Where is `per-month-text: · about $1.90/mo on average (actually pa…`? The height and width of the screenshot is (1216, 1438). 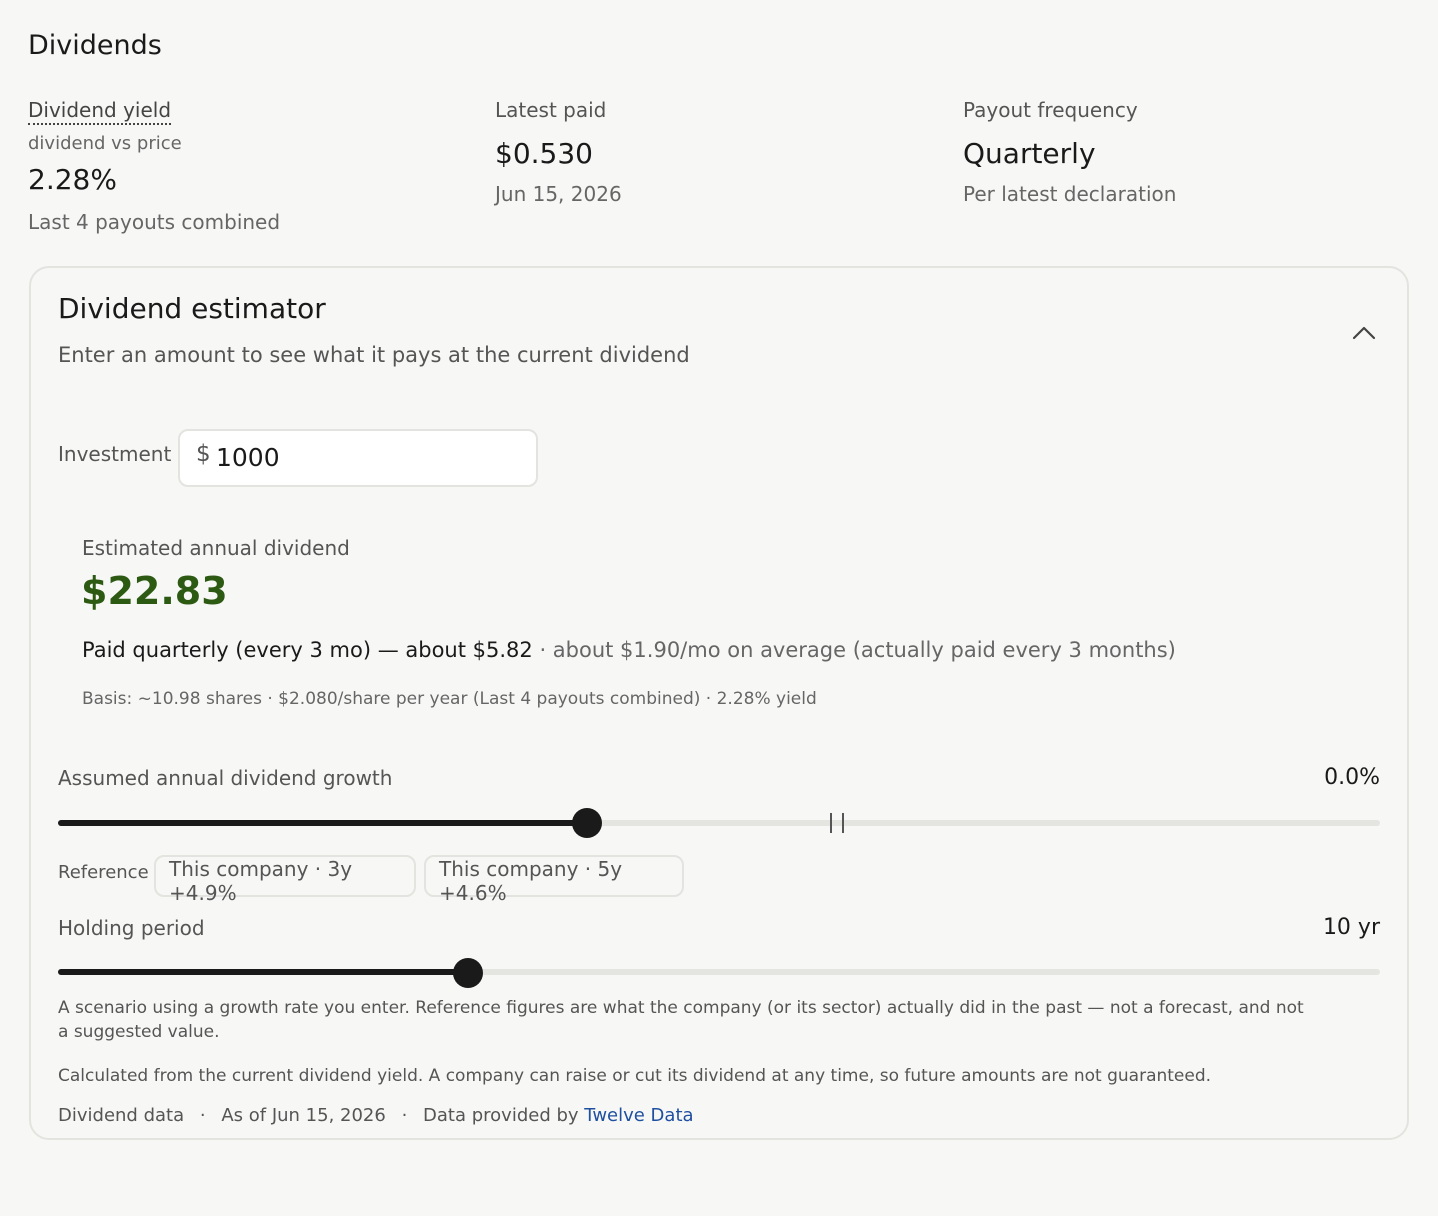 per-month-text: · about $1.90/mo on average (actually pa… is located at coordinates (854, 650).